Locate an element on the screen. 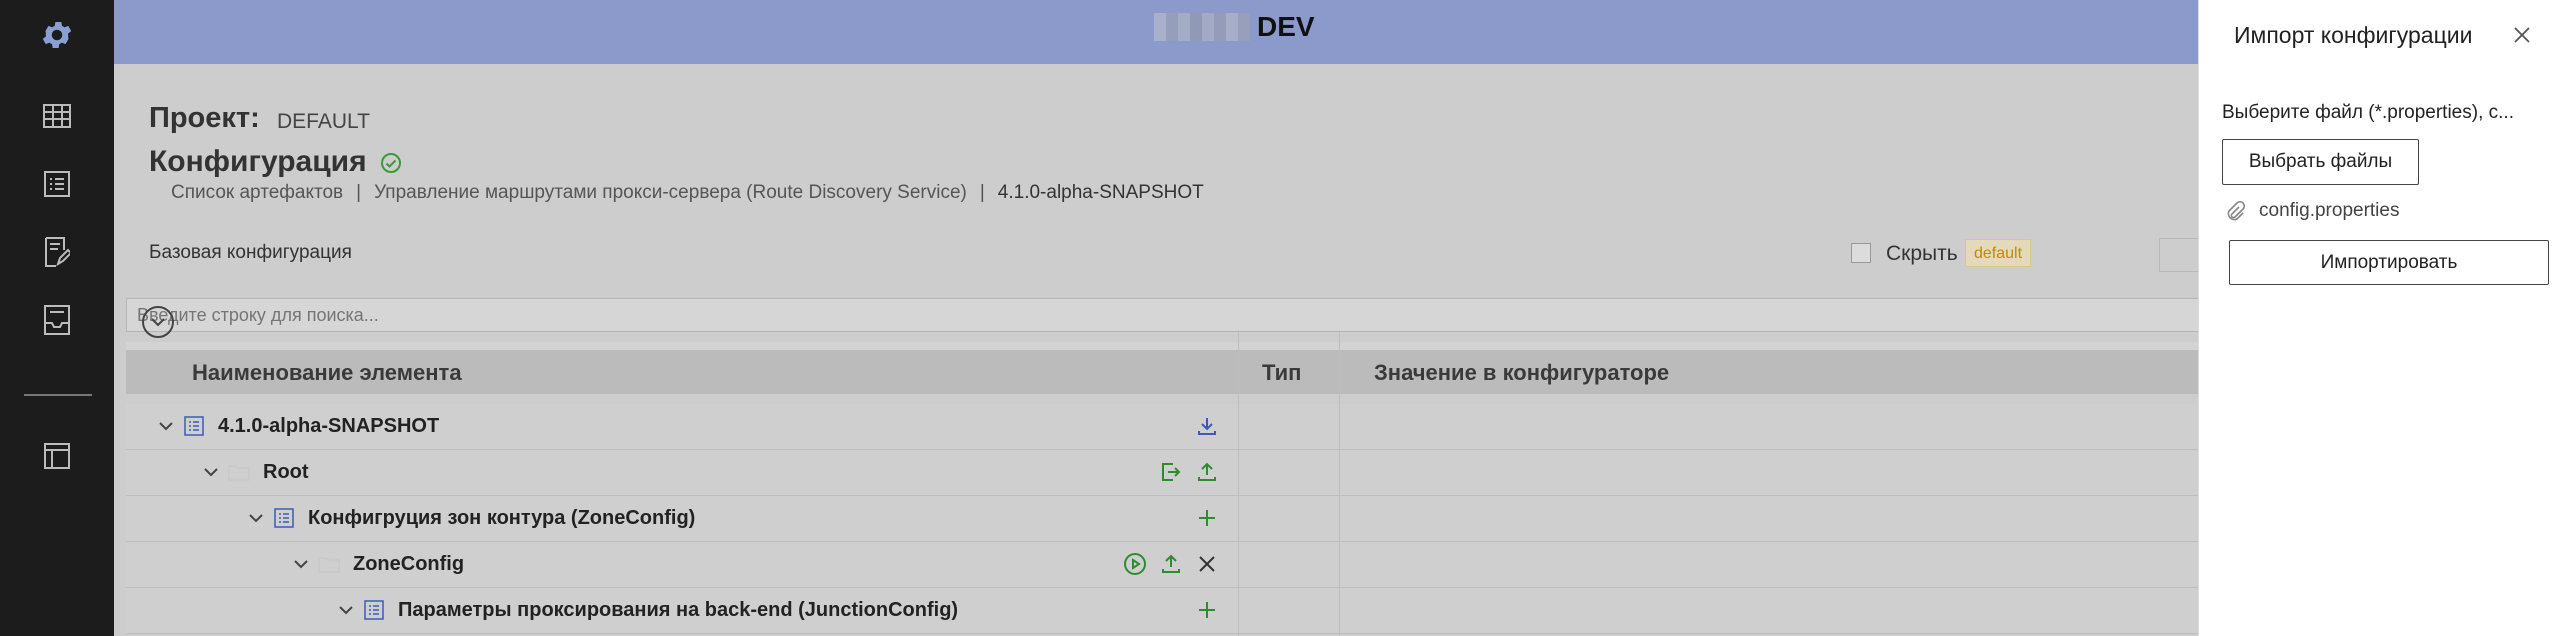  sidebar is located at coordinates (57, 318).